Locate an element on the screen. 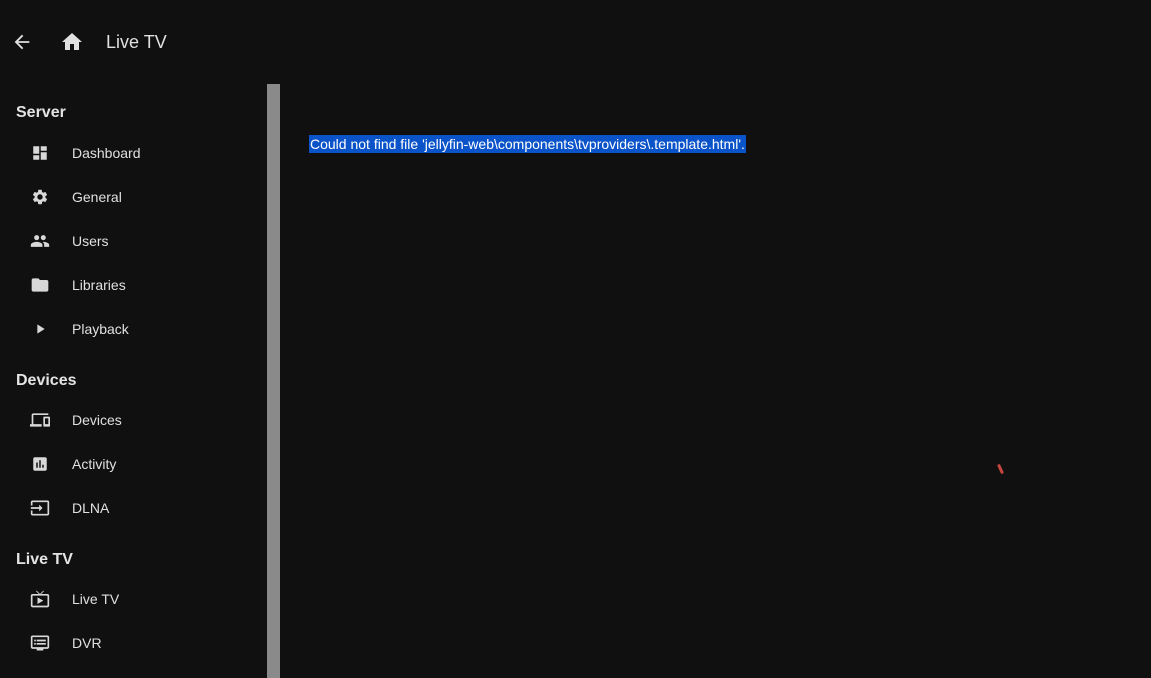 The width and height of the screenshot is (1151, 678). home-button is located at coordinates (72, 42).